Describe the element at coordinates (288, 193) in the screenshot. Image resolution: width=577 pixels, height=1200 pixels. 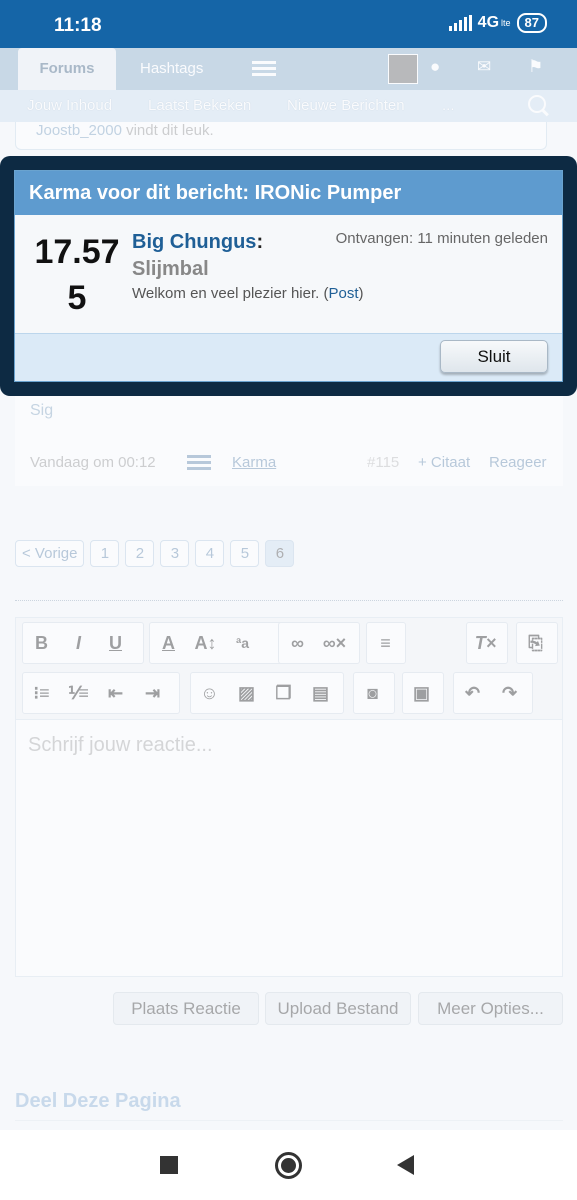
I see `modal-title: Karma voor dit bericht: IRONic Pumper` at that location.